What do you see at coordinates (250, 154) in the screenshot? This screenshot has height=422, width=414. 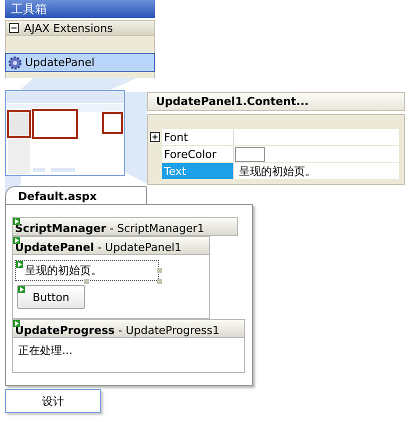 I see `color-swatch` at bounding box center [250, 154].